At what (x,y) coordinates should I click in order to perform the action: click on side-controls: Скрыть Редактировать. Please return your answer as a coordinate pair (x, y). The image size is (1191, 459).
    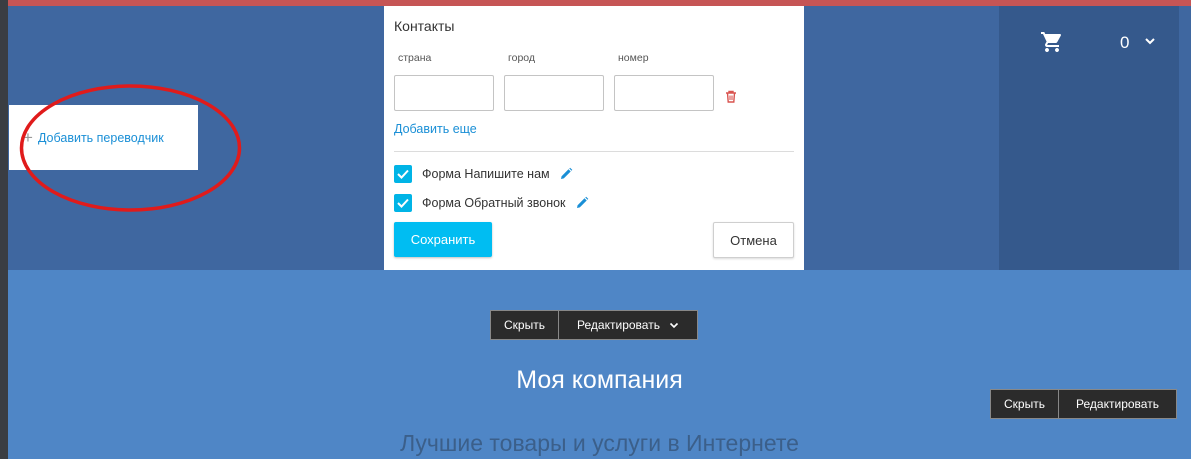
    Looking at the image, I should click on (1083, 404).